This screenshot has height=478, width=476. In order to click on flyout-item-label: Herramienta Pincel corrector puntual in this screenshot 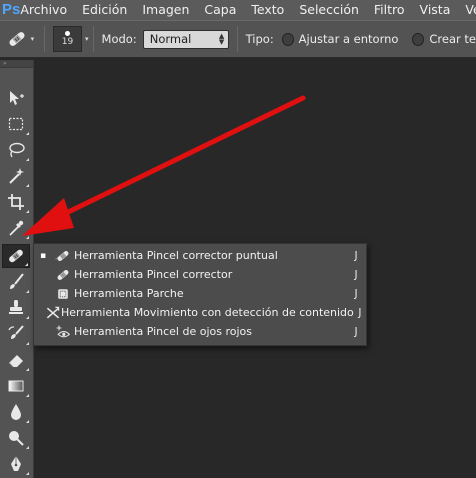, I will do `click(176, 255)`.